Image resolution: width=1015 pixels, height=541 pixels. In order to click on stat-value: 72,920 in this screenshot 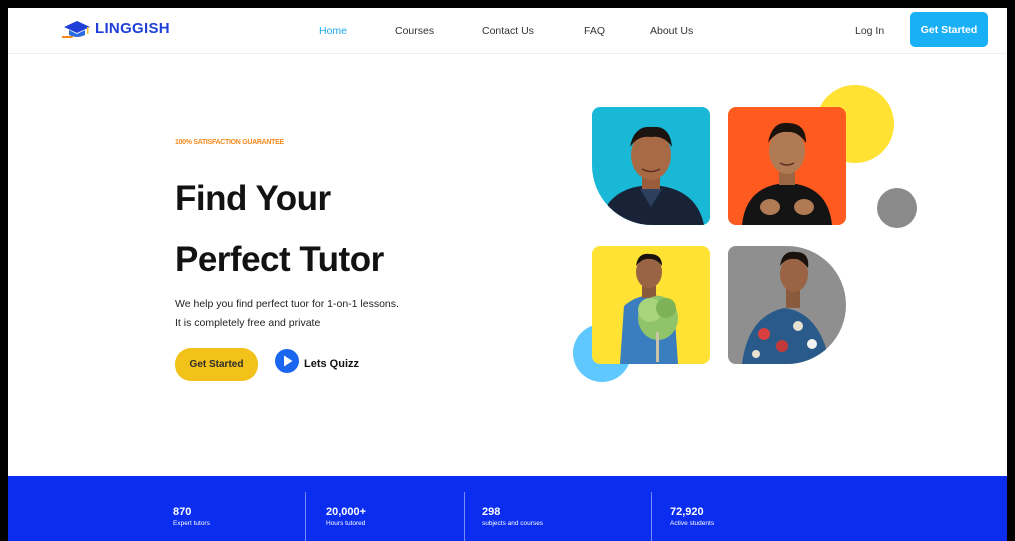, I will do `click(687, 512)`.